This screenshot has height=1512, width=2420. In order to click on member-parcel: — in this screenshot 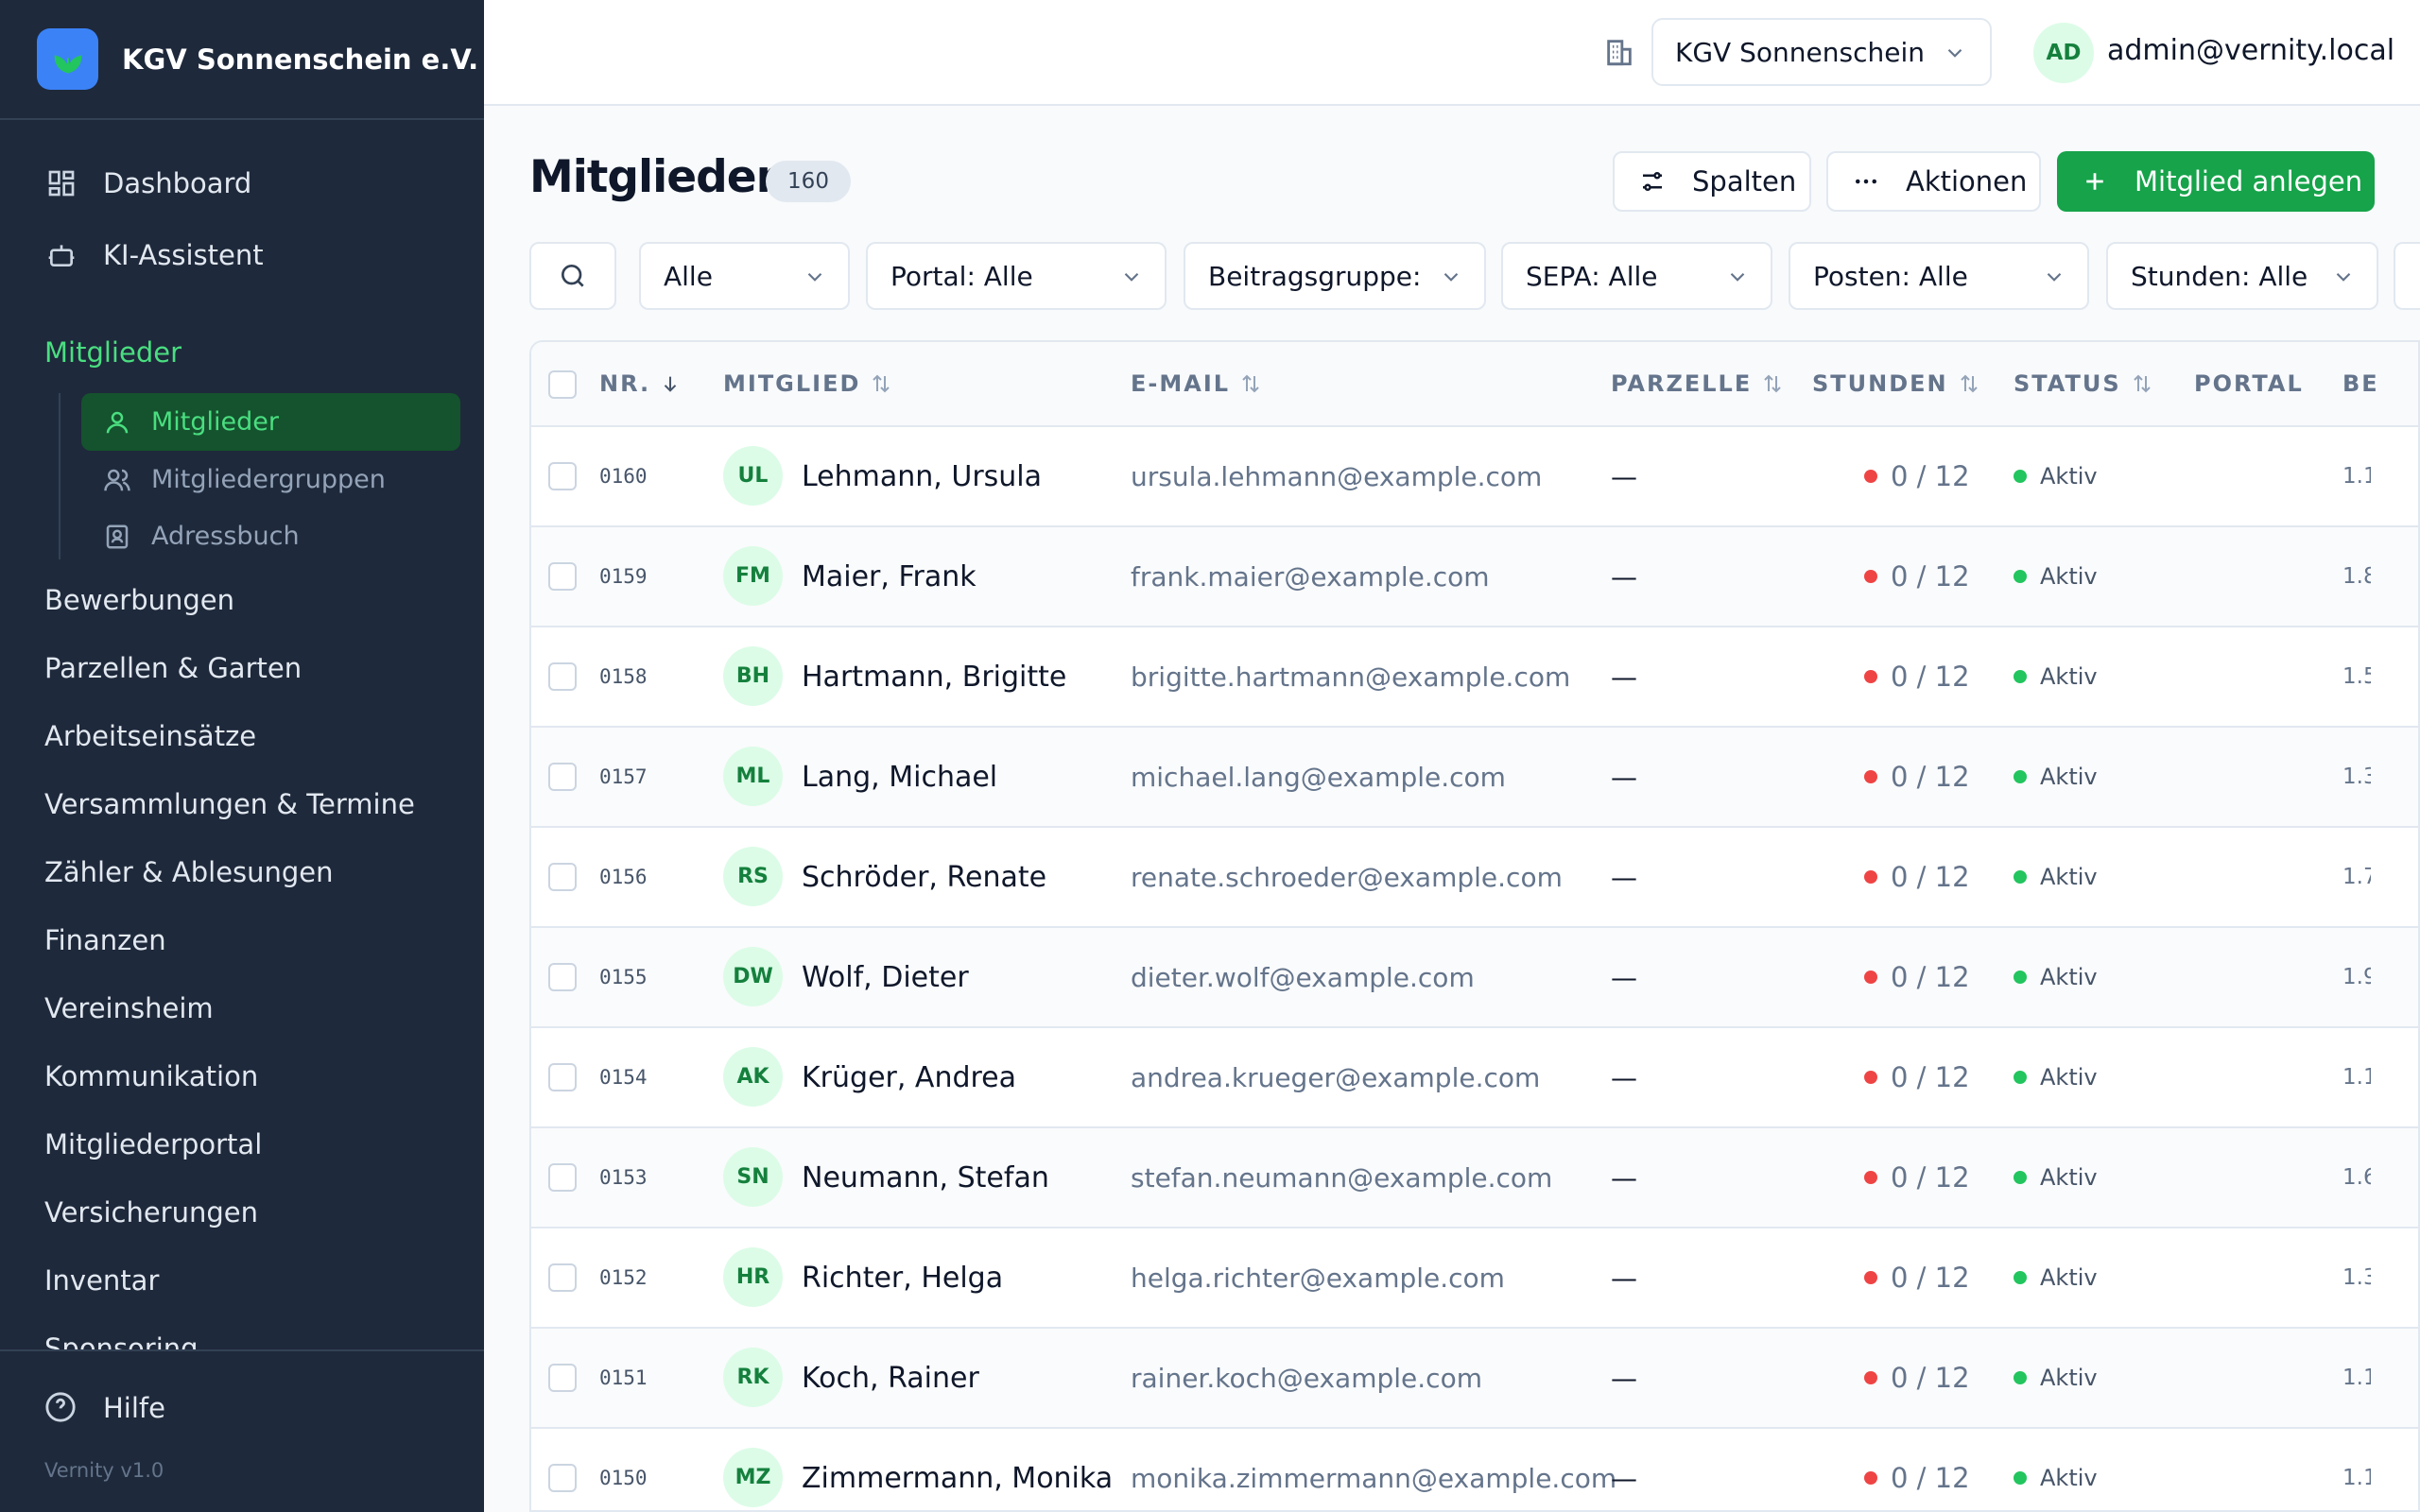, I will do `click(1624, 1278)`.